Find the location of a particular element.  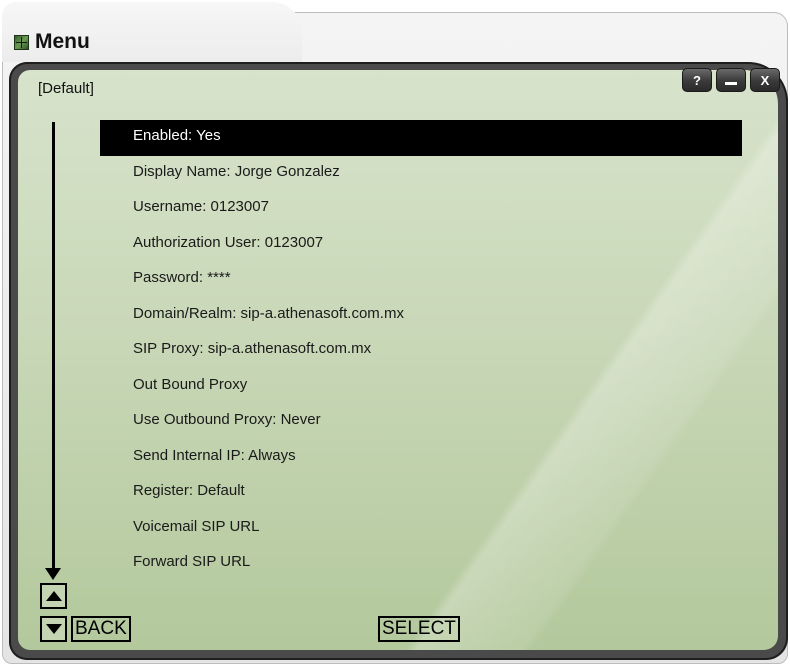

arrow-up-icon is located at coordinates (54, 596).